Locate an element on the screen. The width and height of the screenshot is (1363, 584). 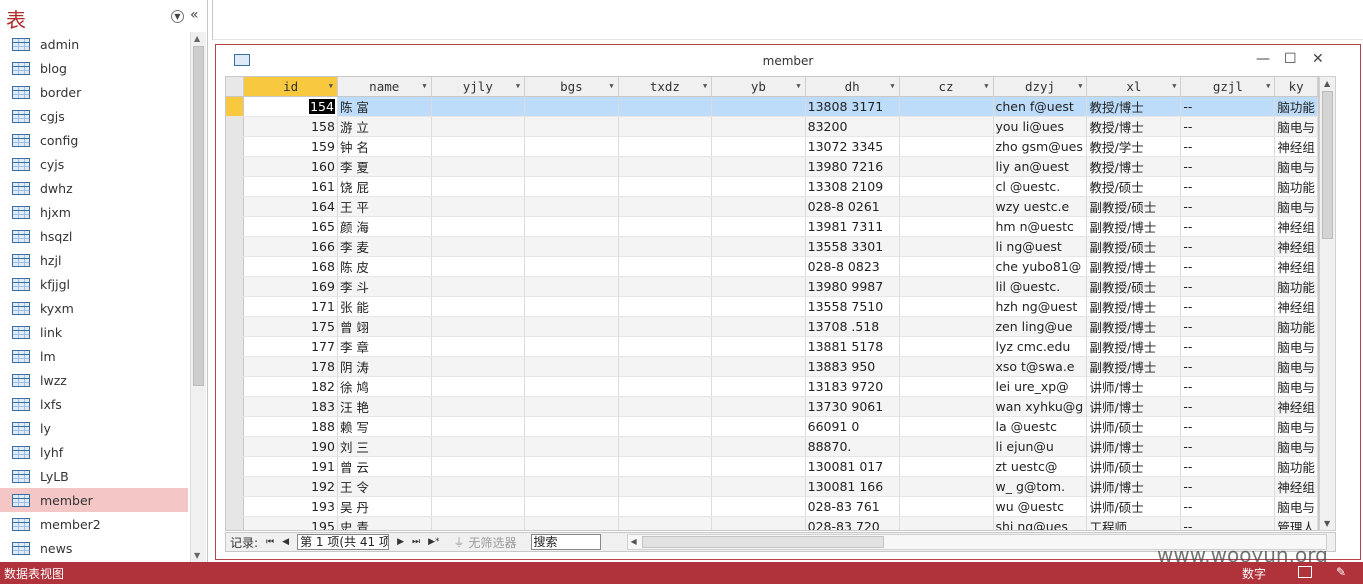
cell-name: 吴 丹 is located at coordinates (384, 506).